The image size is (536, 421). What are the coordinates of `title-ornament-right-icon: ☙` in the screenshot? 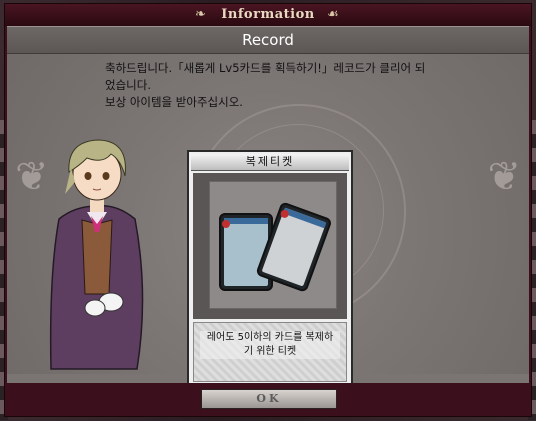 It's located at (333, 14).